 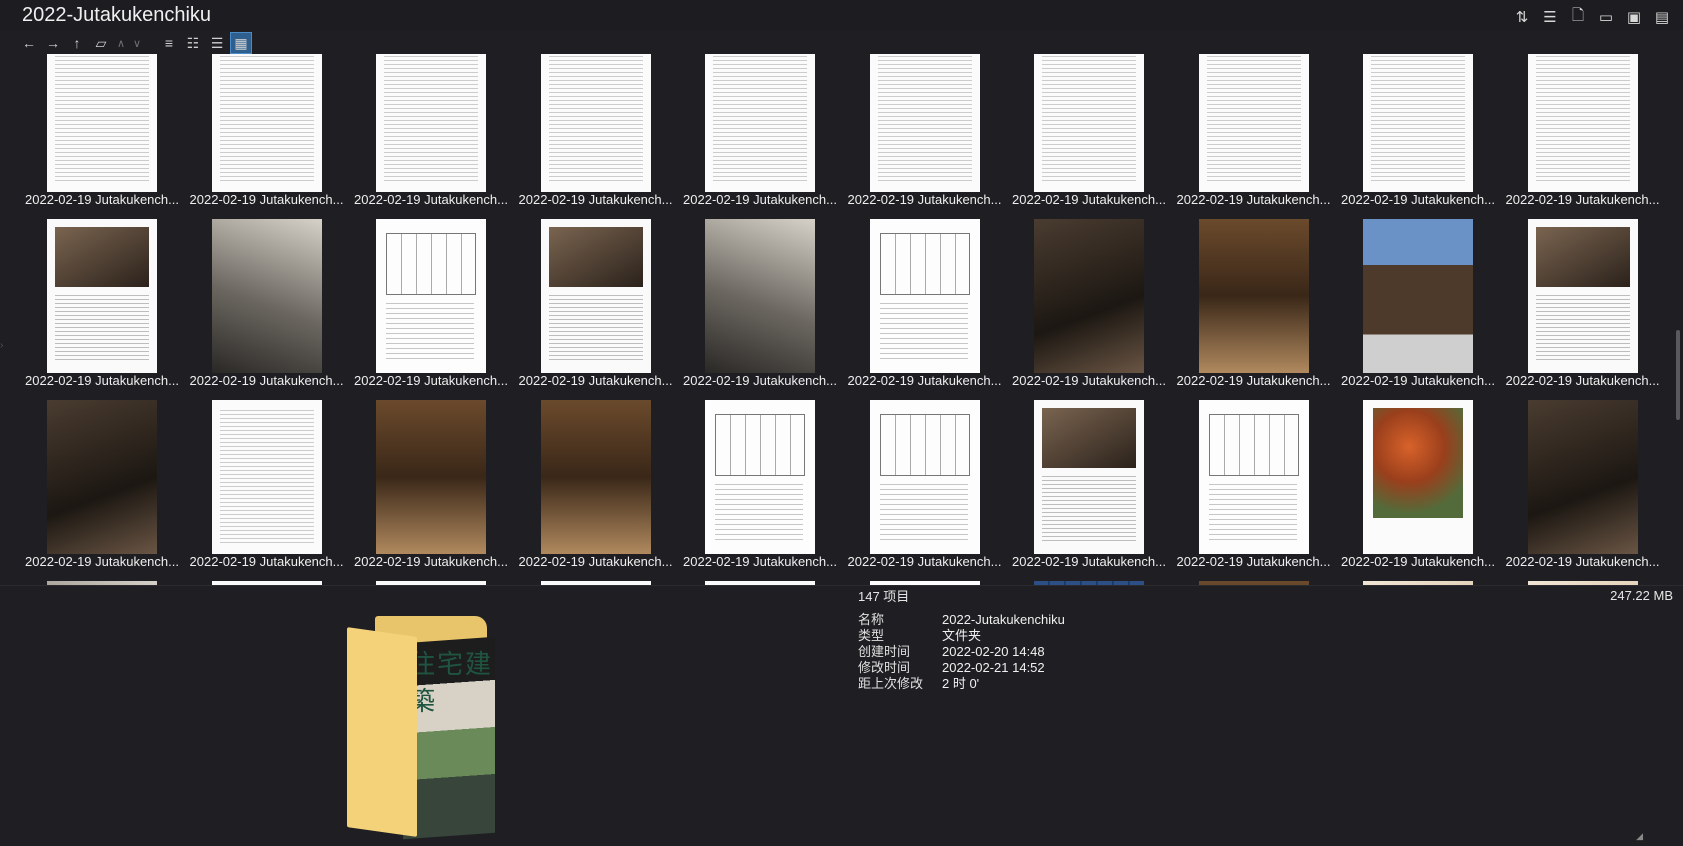 I want to click on title-bar: 2022-Jutakukenchiku ⇅ ☰ 🗋 ▭ ▣ ▤, so click(x=841, y=15).